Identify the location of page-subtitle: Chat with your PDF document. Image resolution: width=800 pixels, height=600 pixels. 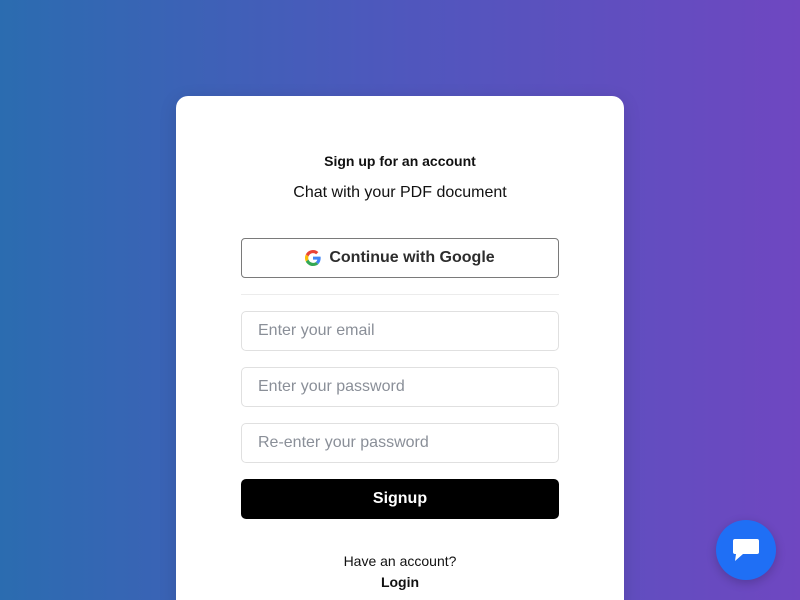
(400, 192).